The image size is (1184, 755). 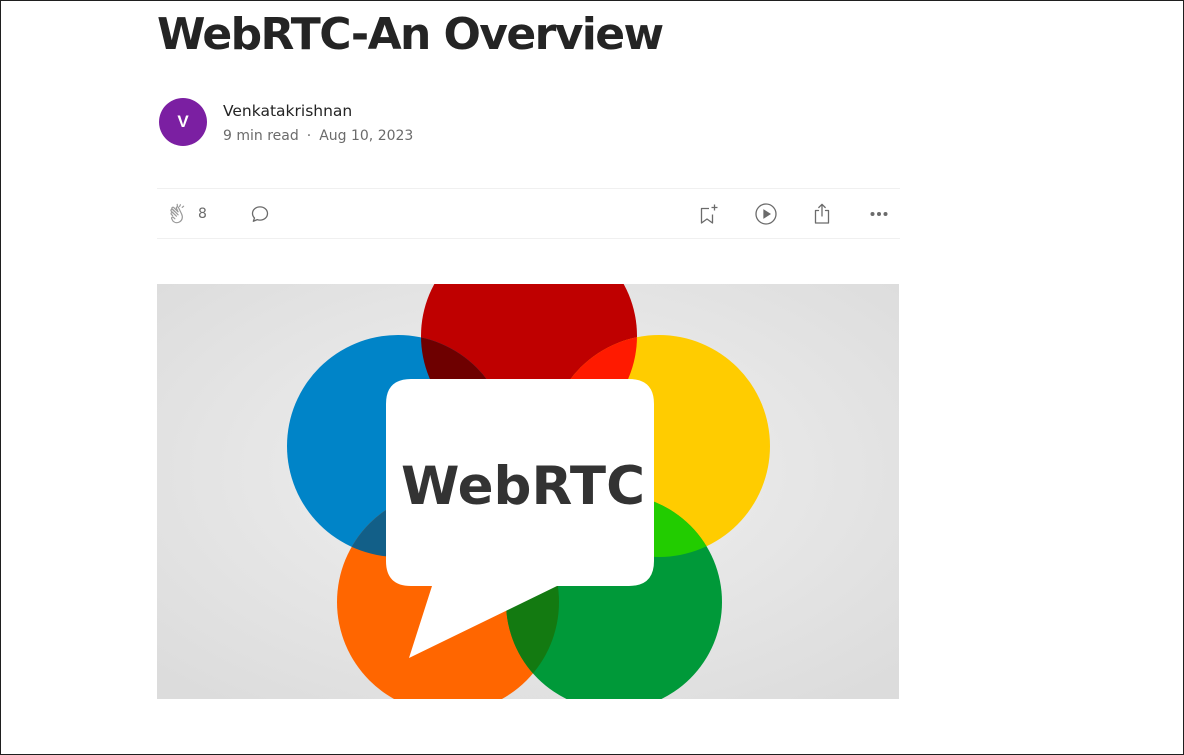 I want to click on more-options-icon, so click(x=879, y=214).